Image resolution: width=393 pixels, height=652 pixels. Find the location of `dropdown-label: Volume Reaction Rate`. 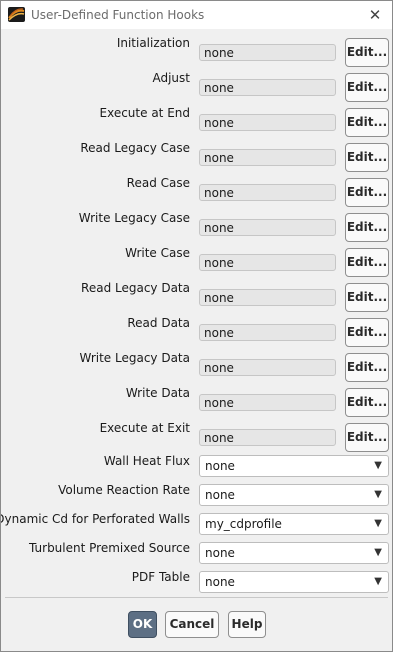

dropdown-label: Volume Reaction Rate is located at coordinates (124, 490).